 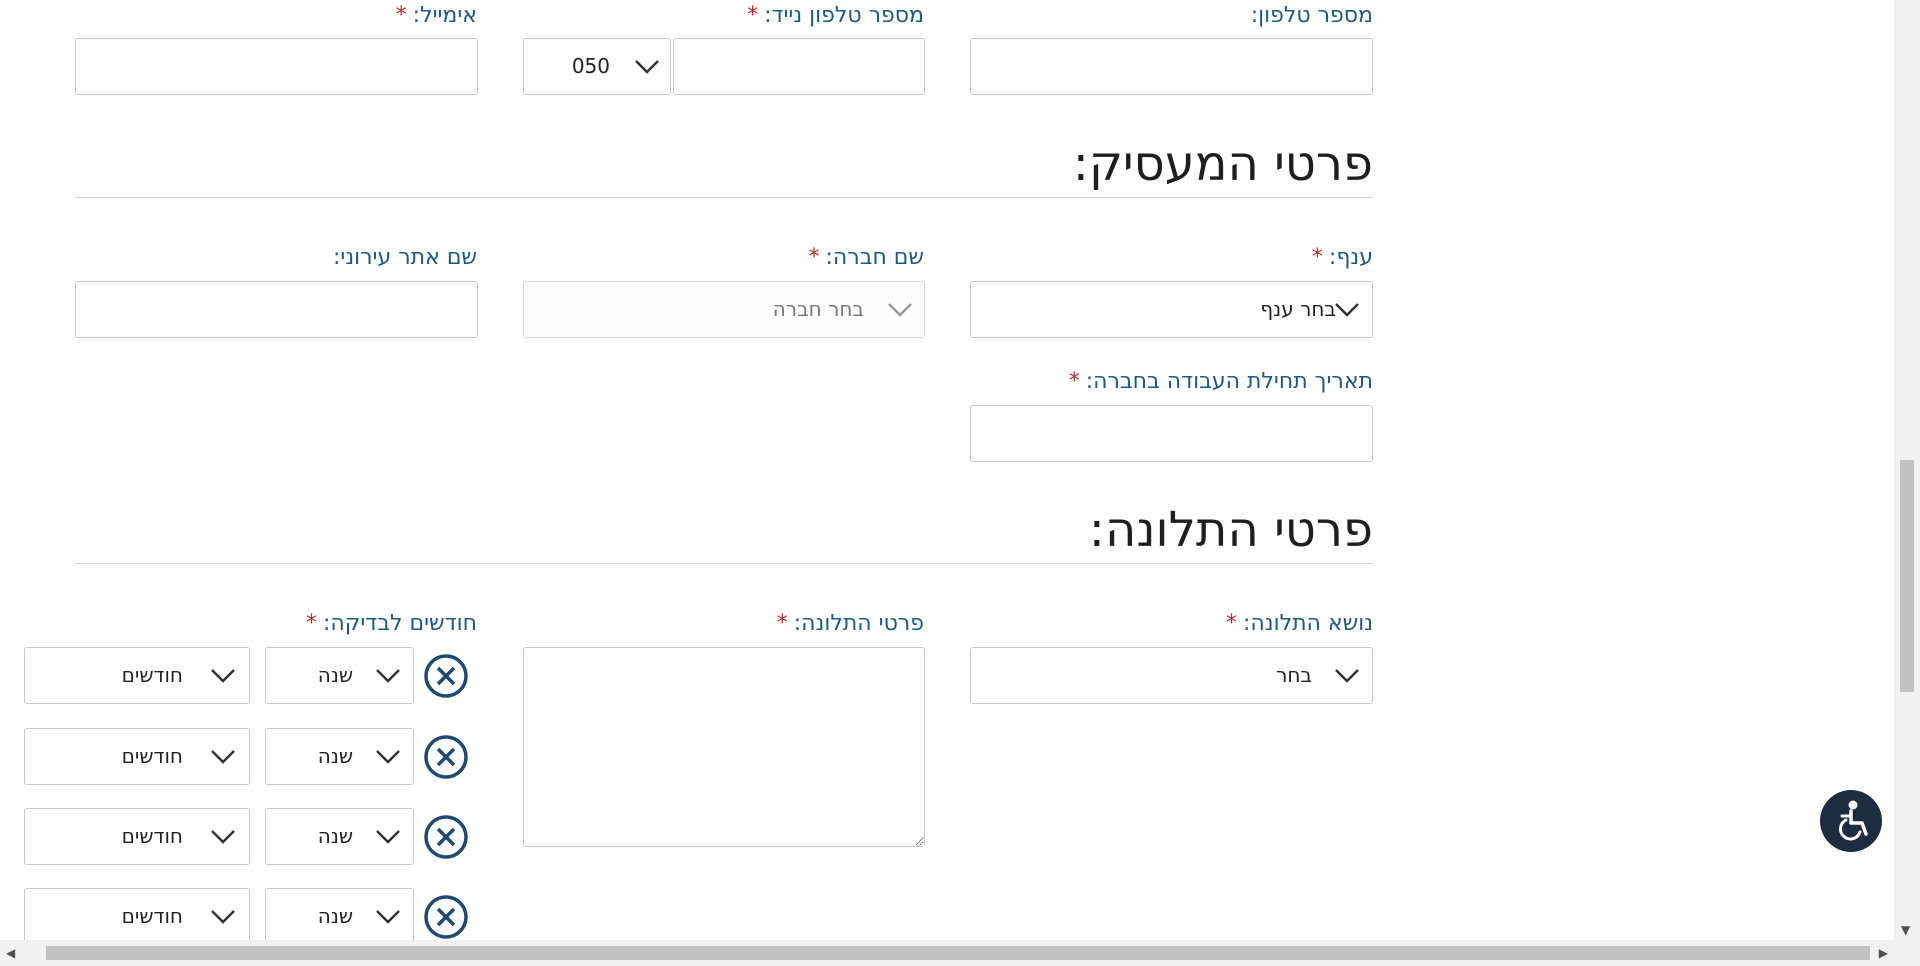 What do you see at coordinates (850, 623) in the screenshot?
I see `complaint-details-label: פרטי התלונה:*` at bounding box center [850, 623].